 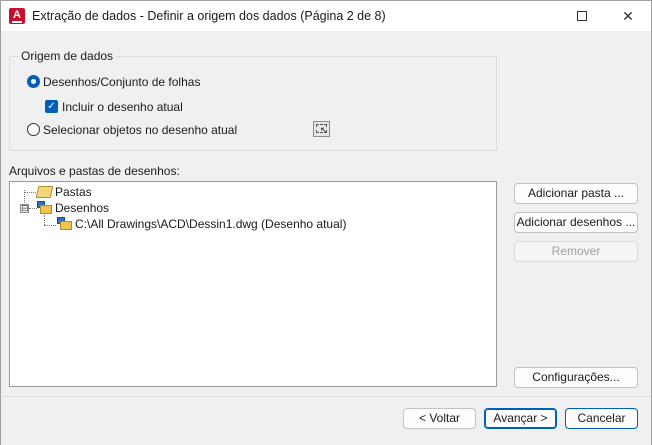 I want to click on maximize-button, so click(x=582, y=16).